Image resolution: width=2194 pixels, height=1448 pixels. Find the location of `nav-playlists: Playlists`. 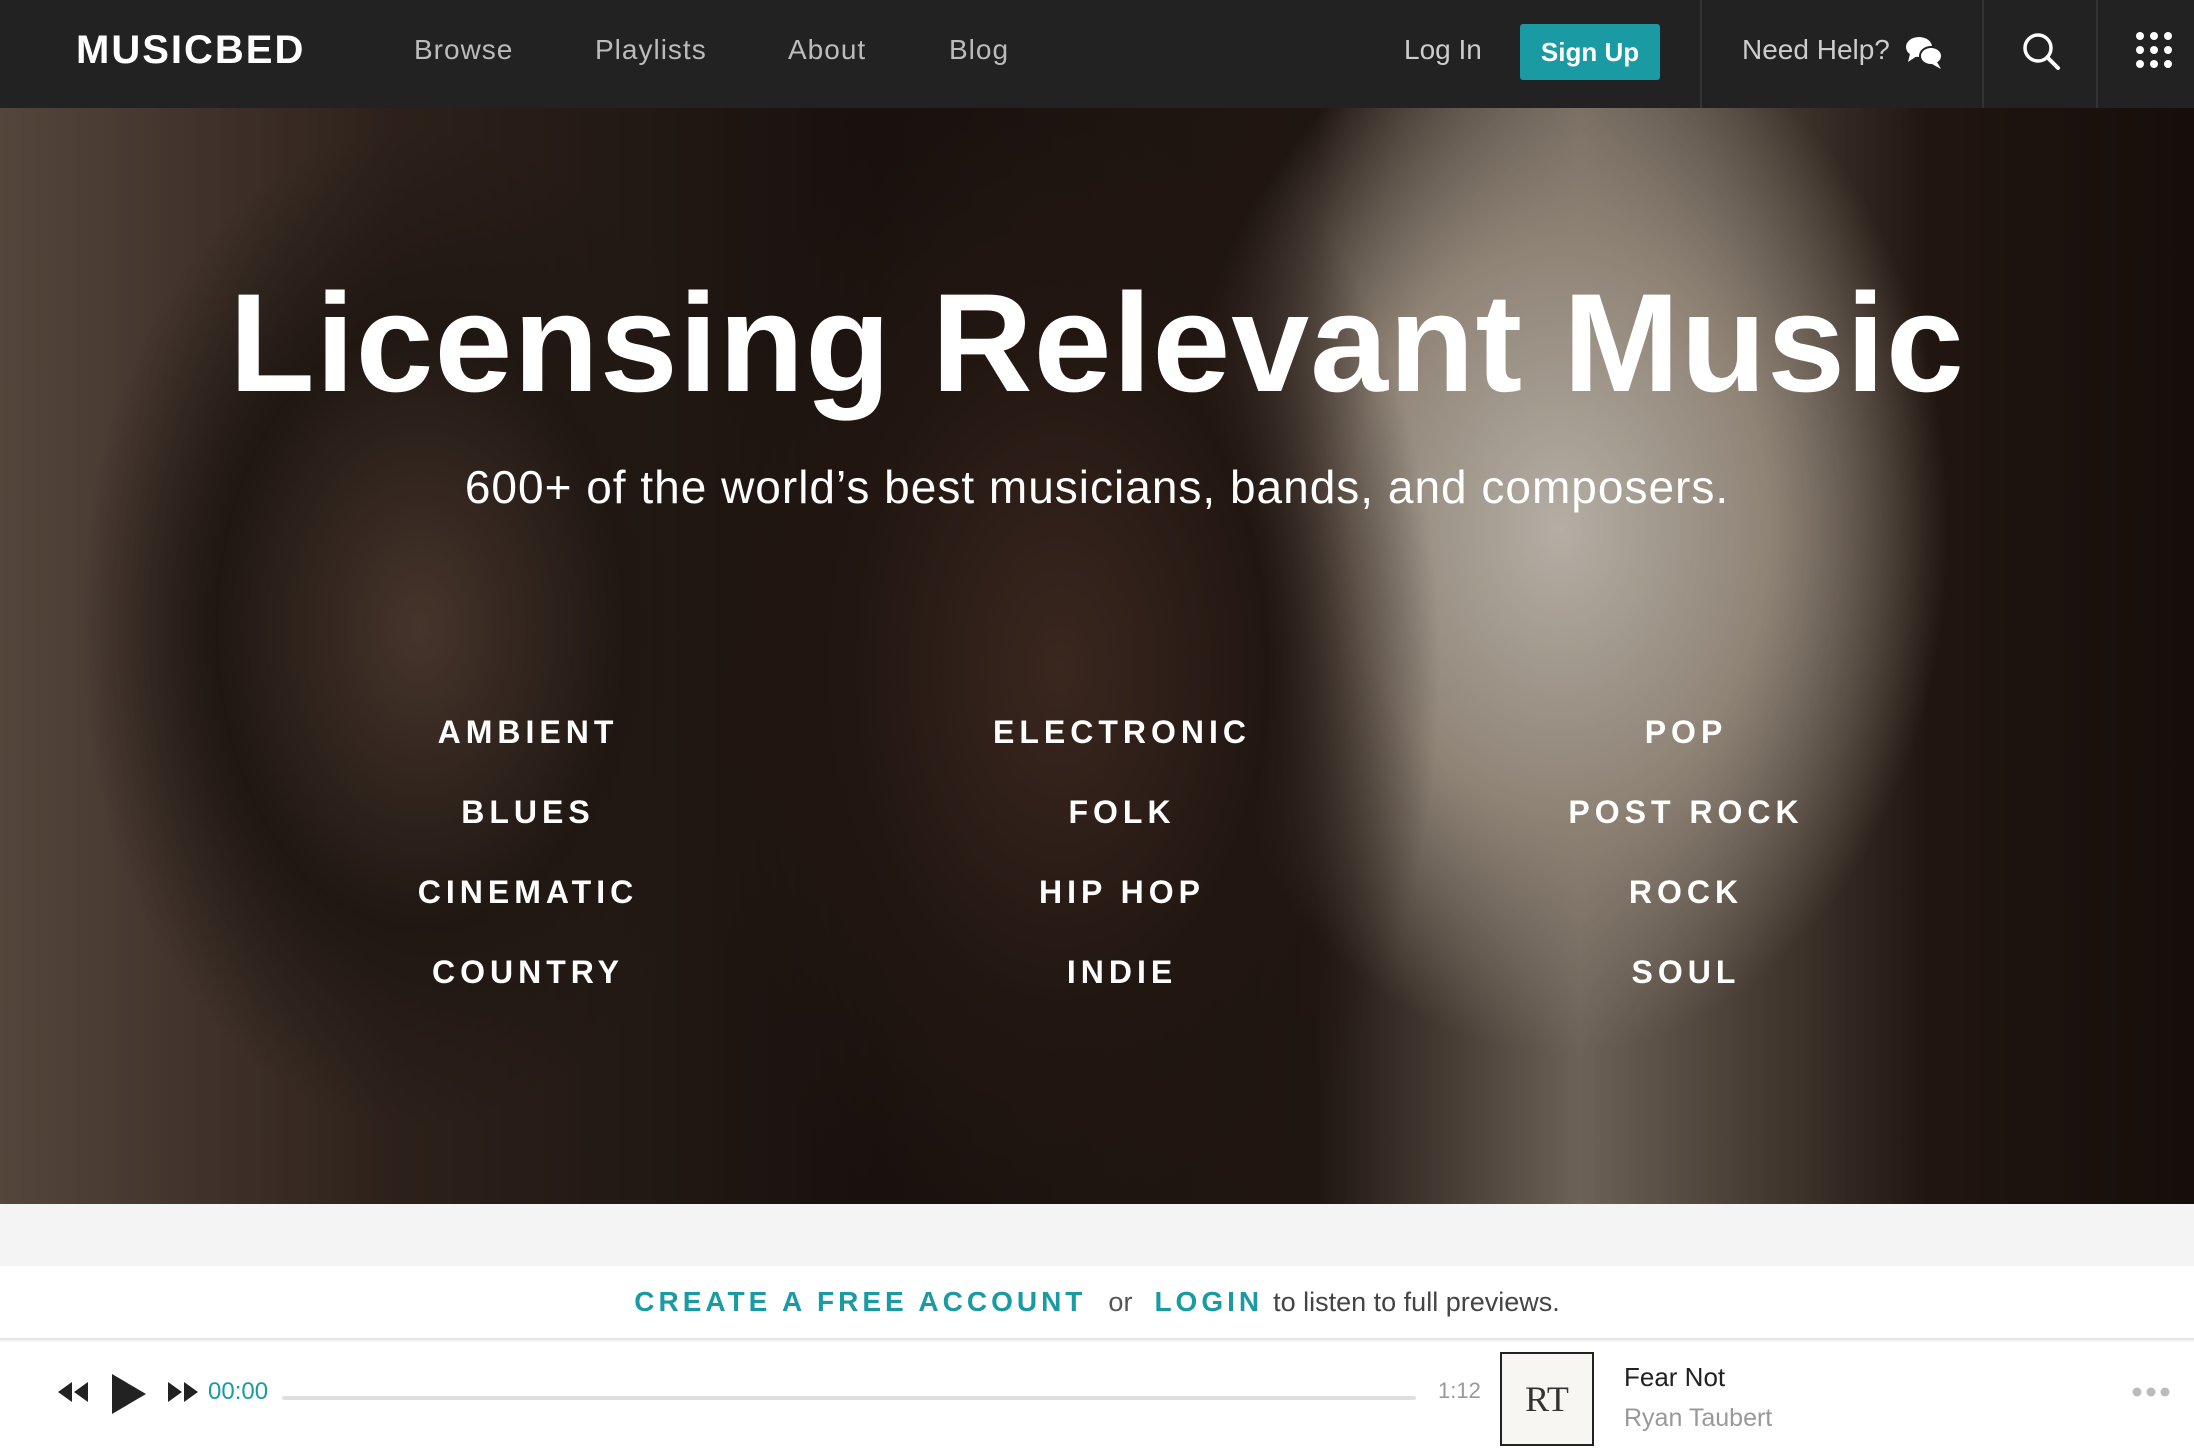

nav-playlists: Playlists is located at coordinates (651, 50).